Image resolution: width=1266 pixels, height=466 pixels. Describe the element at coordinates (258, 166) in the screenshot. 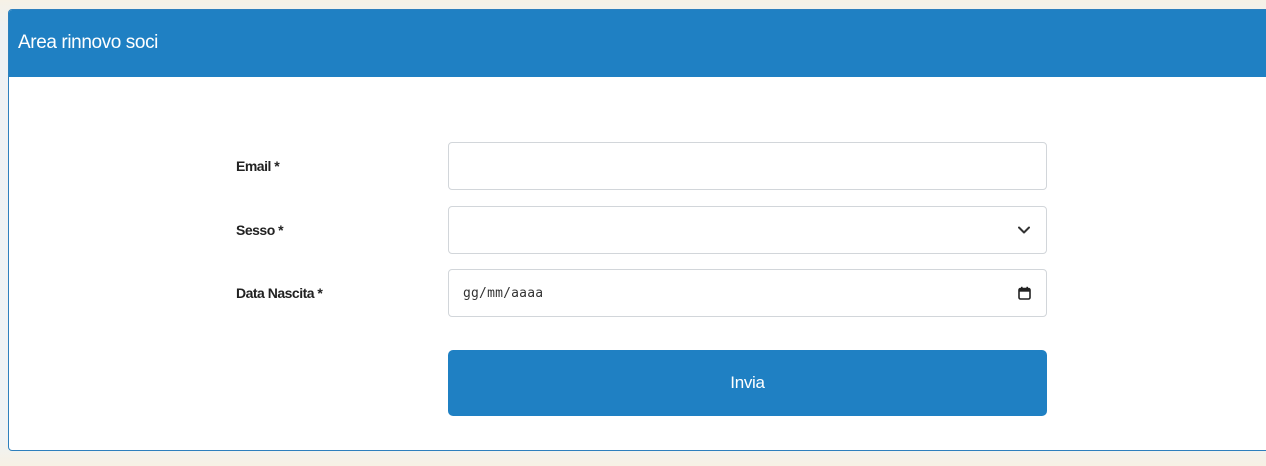

I see `email-label: Email *` at that location.